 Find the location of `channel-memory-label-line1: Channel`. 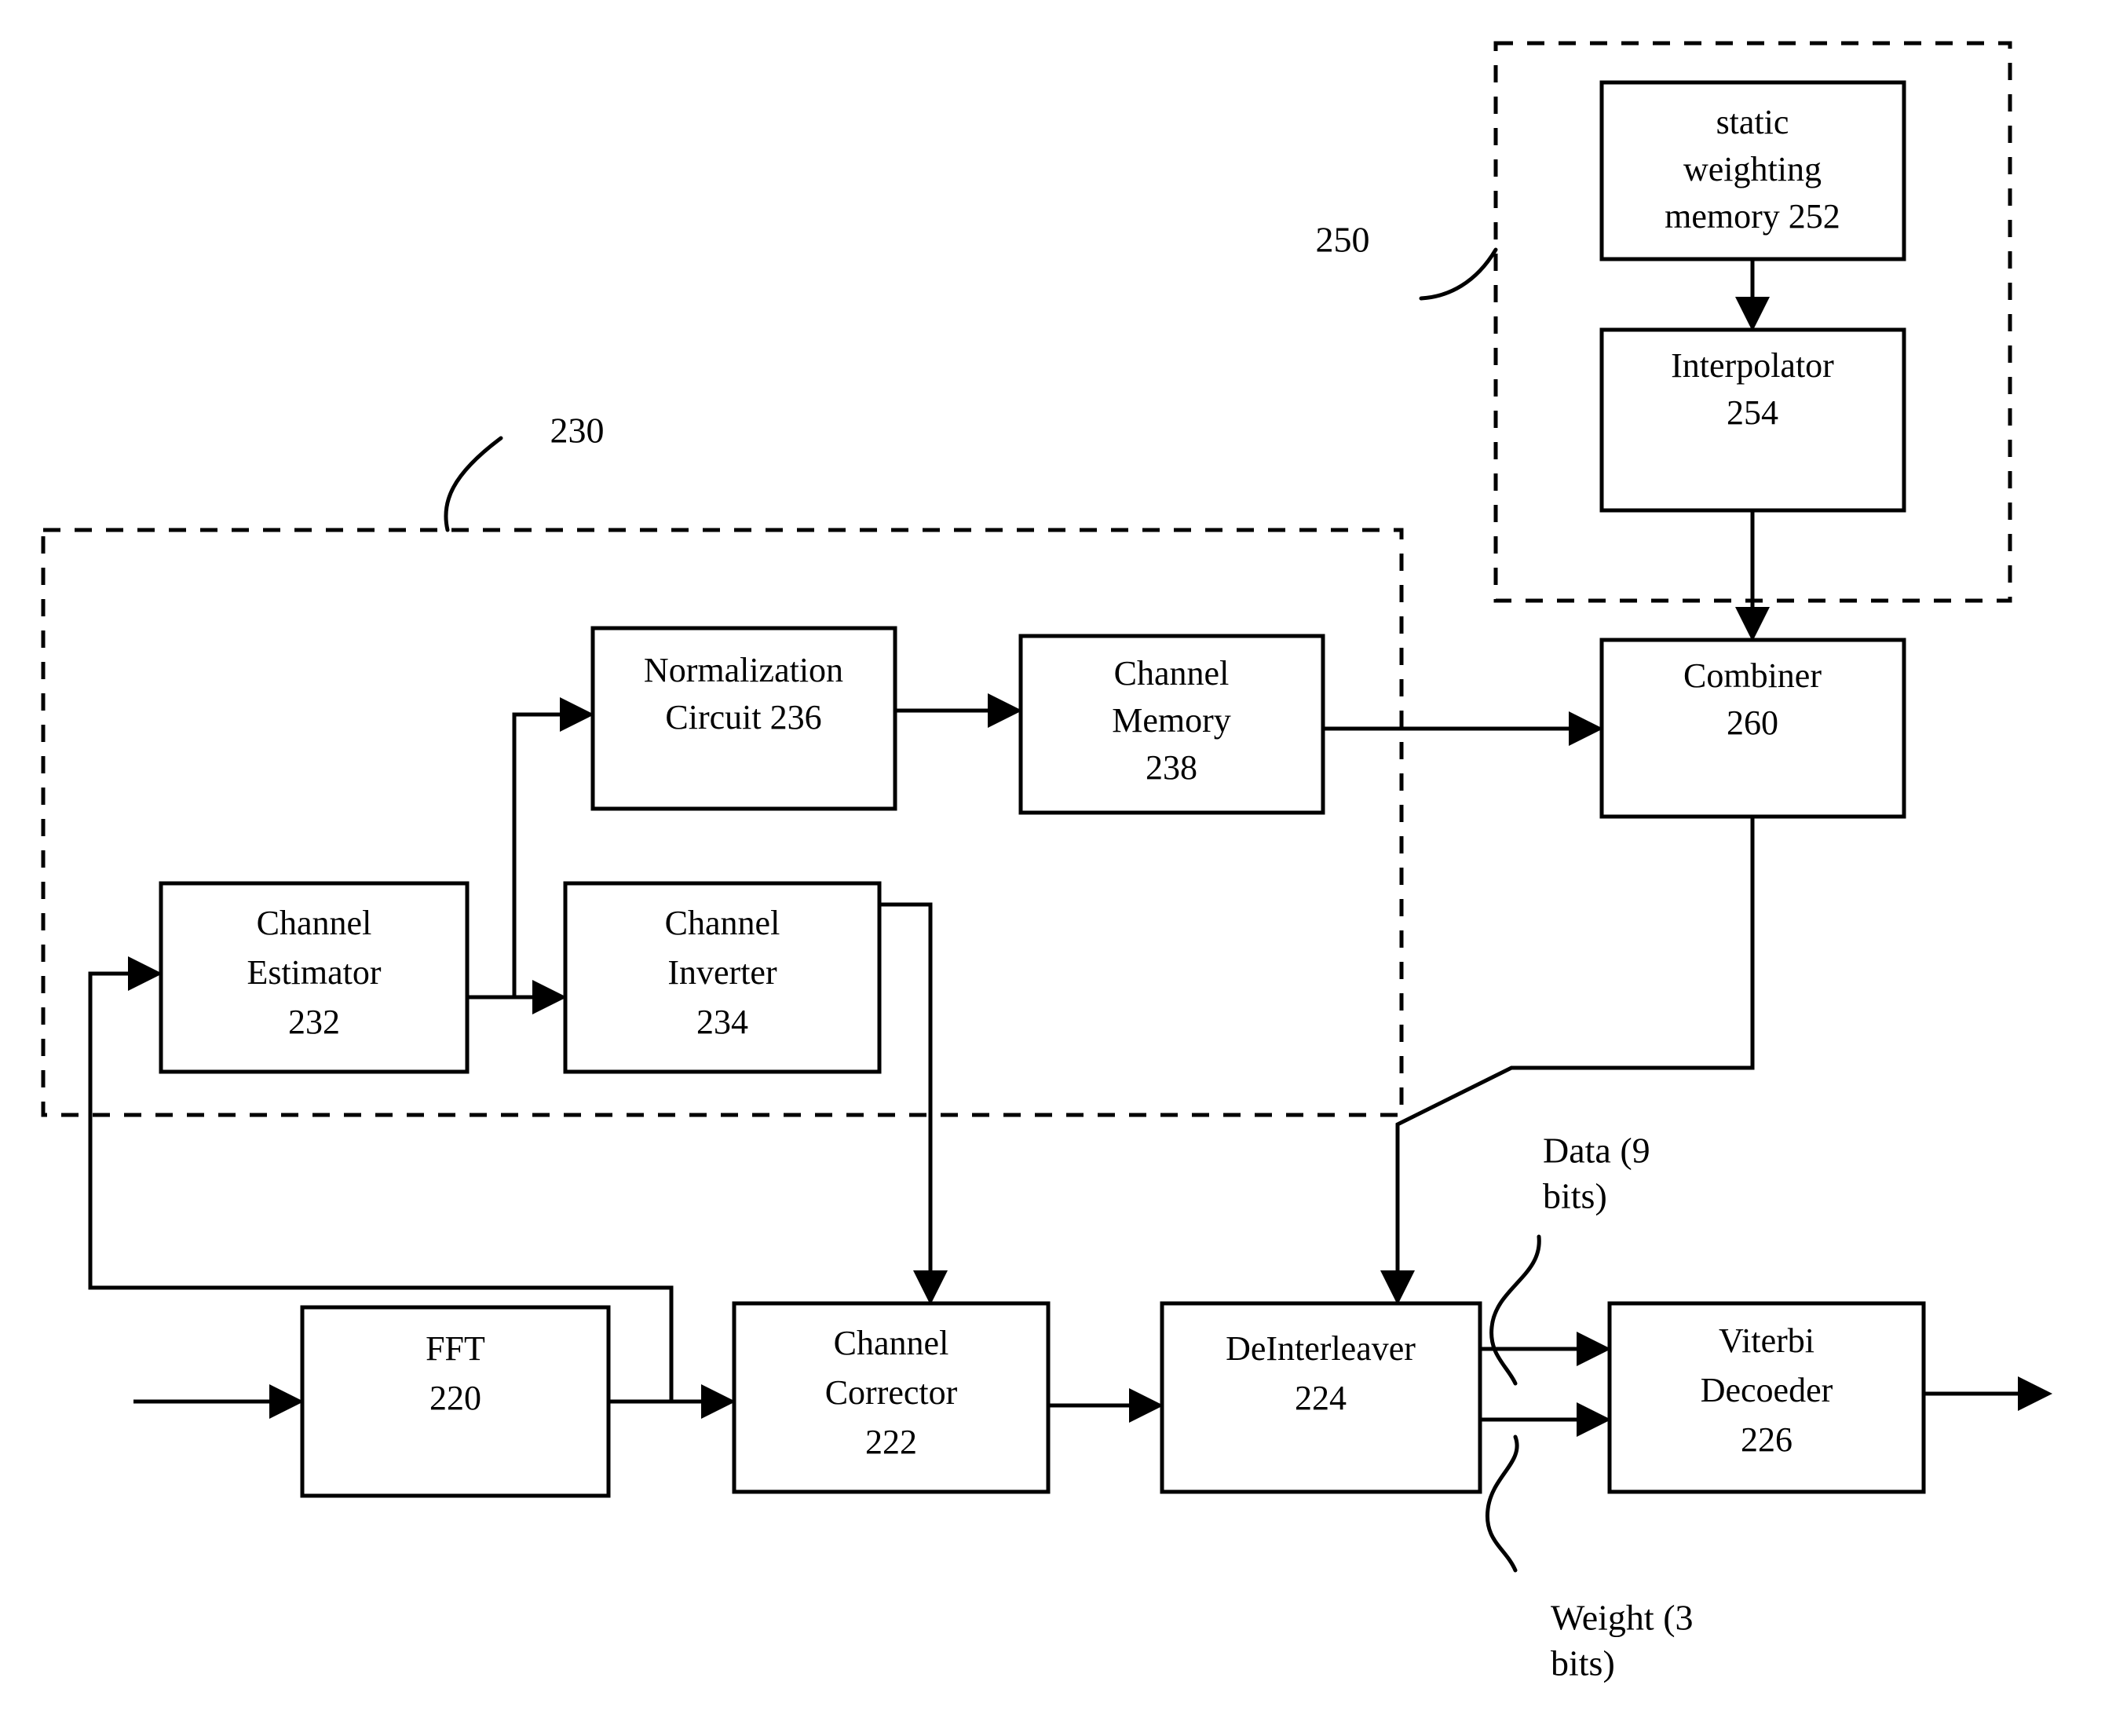

channel-memory-label-line1: Channel is located at coordinates (1172, 673).